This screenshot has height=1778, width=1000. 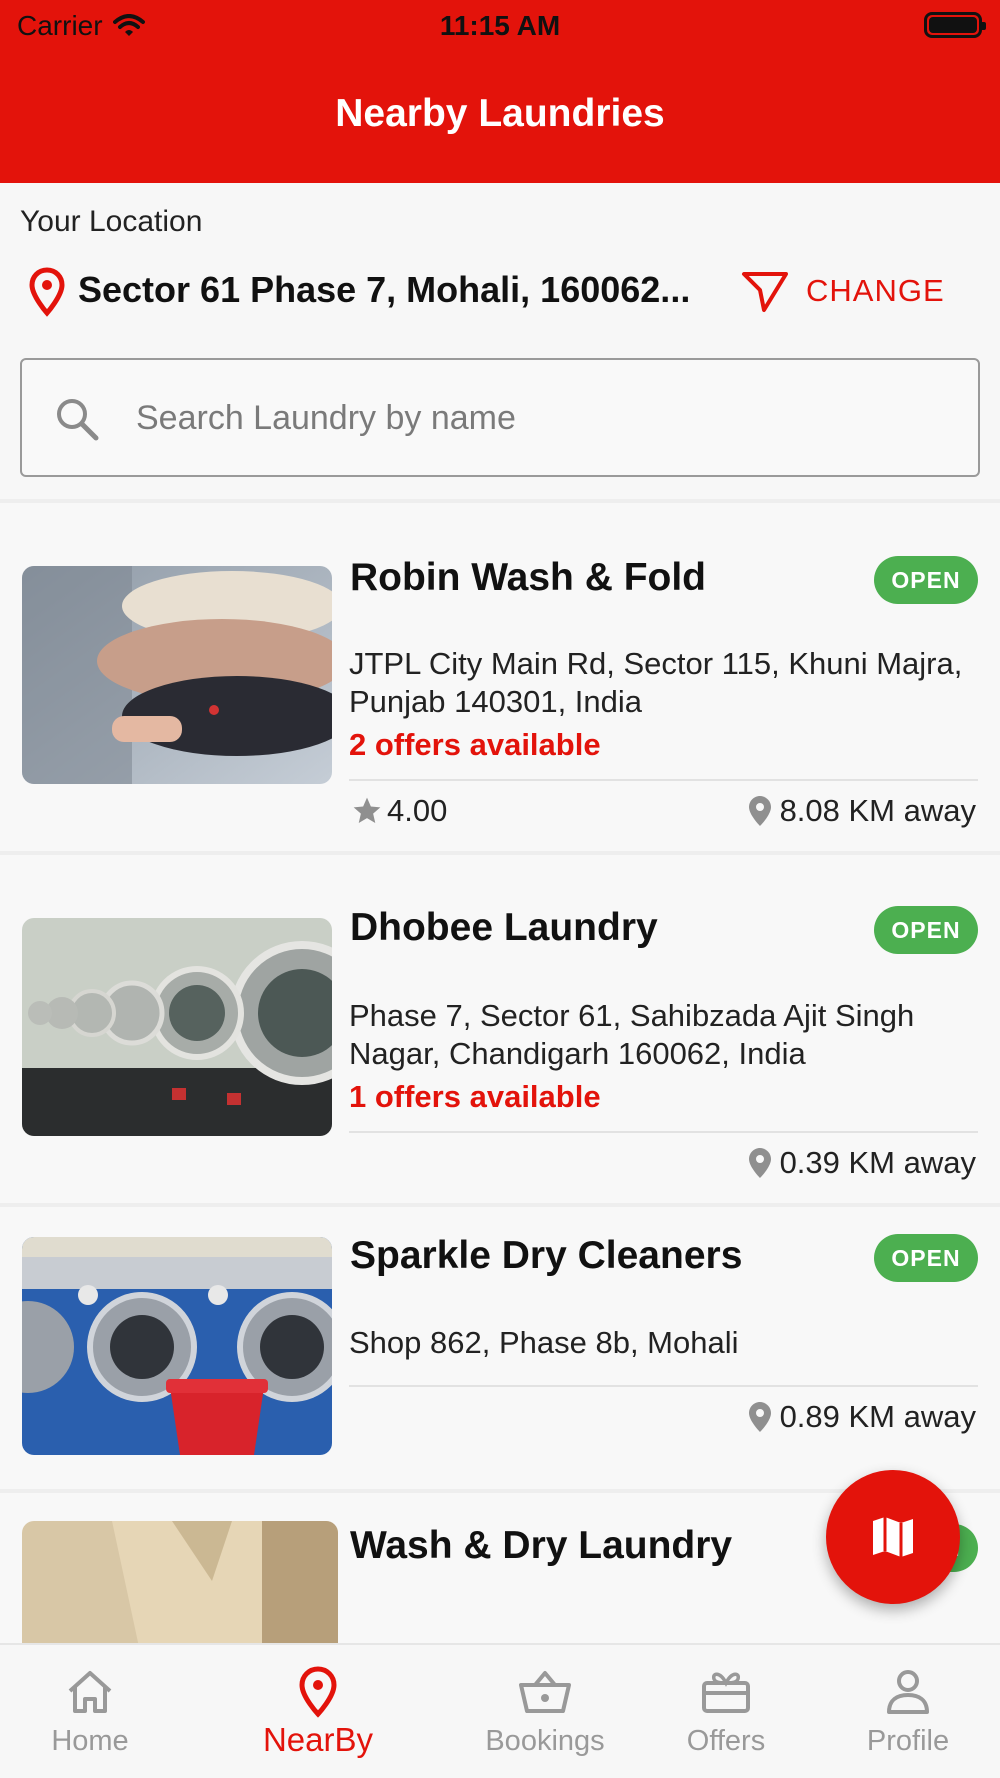 I want to click on rating-value: 4.00, so click(x=417, y=810).